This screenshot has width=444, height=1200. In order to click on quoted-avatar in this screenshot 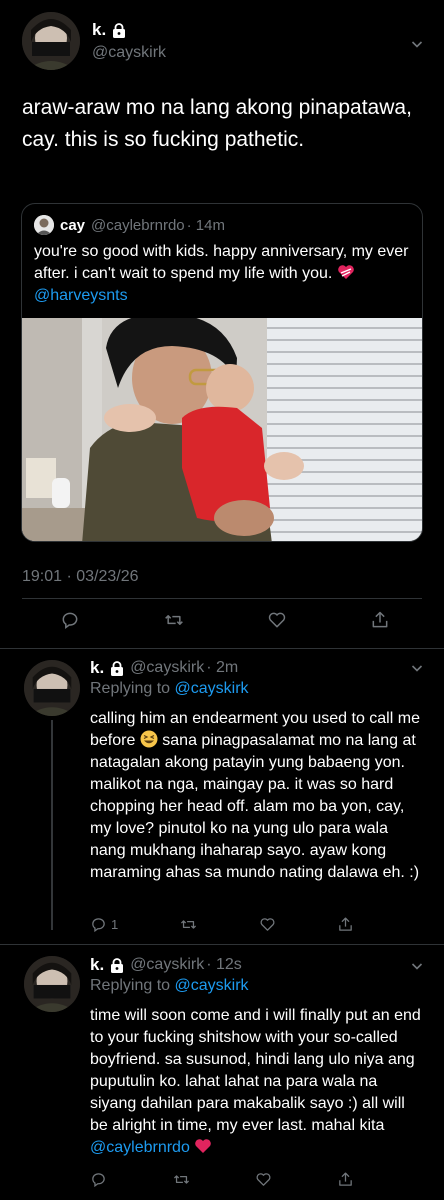, I will do `click(44, 225)`.